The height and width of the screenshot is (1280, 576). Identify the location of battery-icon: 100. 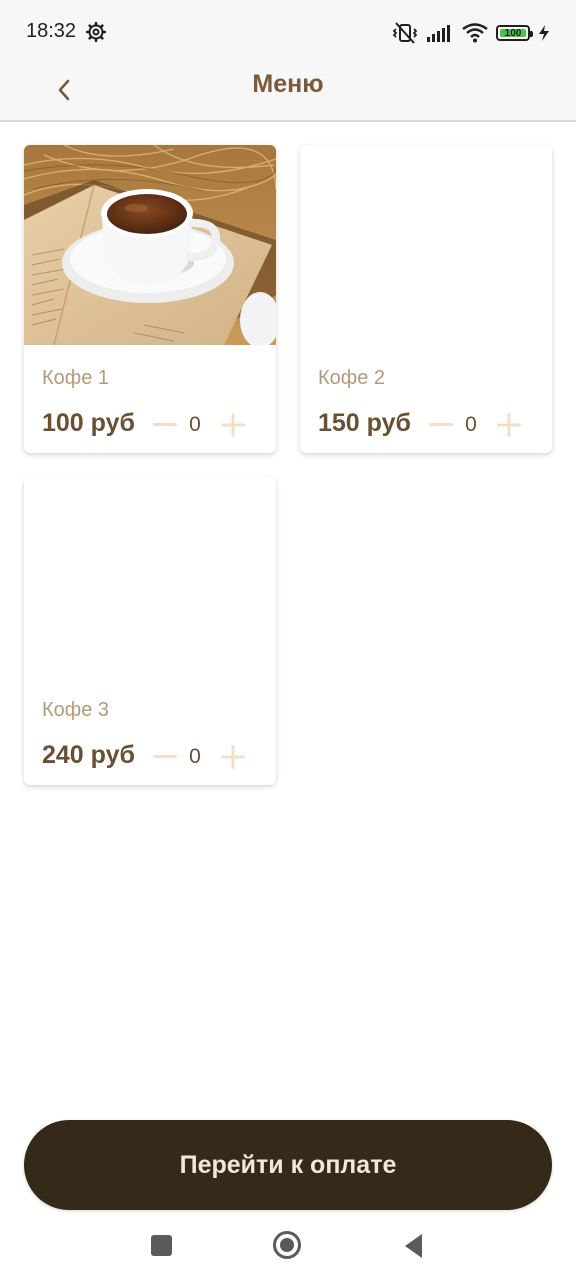
(514, 33).